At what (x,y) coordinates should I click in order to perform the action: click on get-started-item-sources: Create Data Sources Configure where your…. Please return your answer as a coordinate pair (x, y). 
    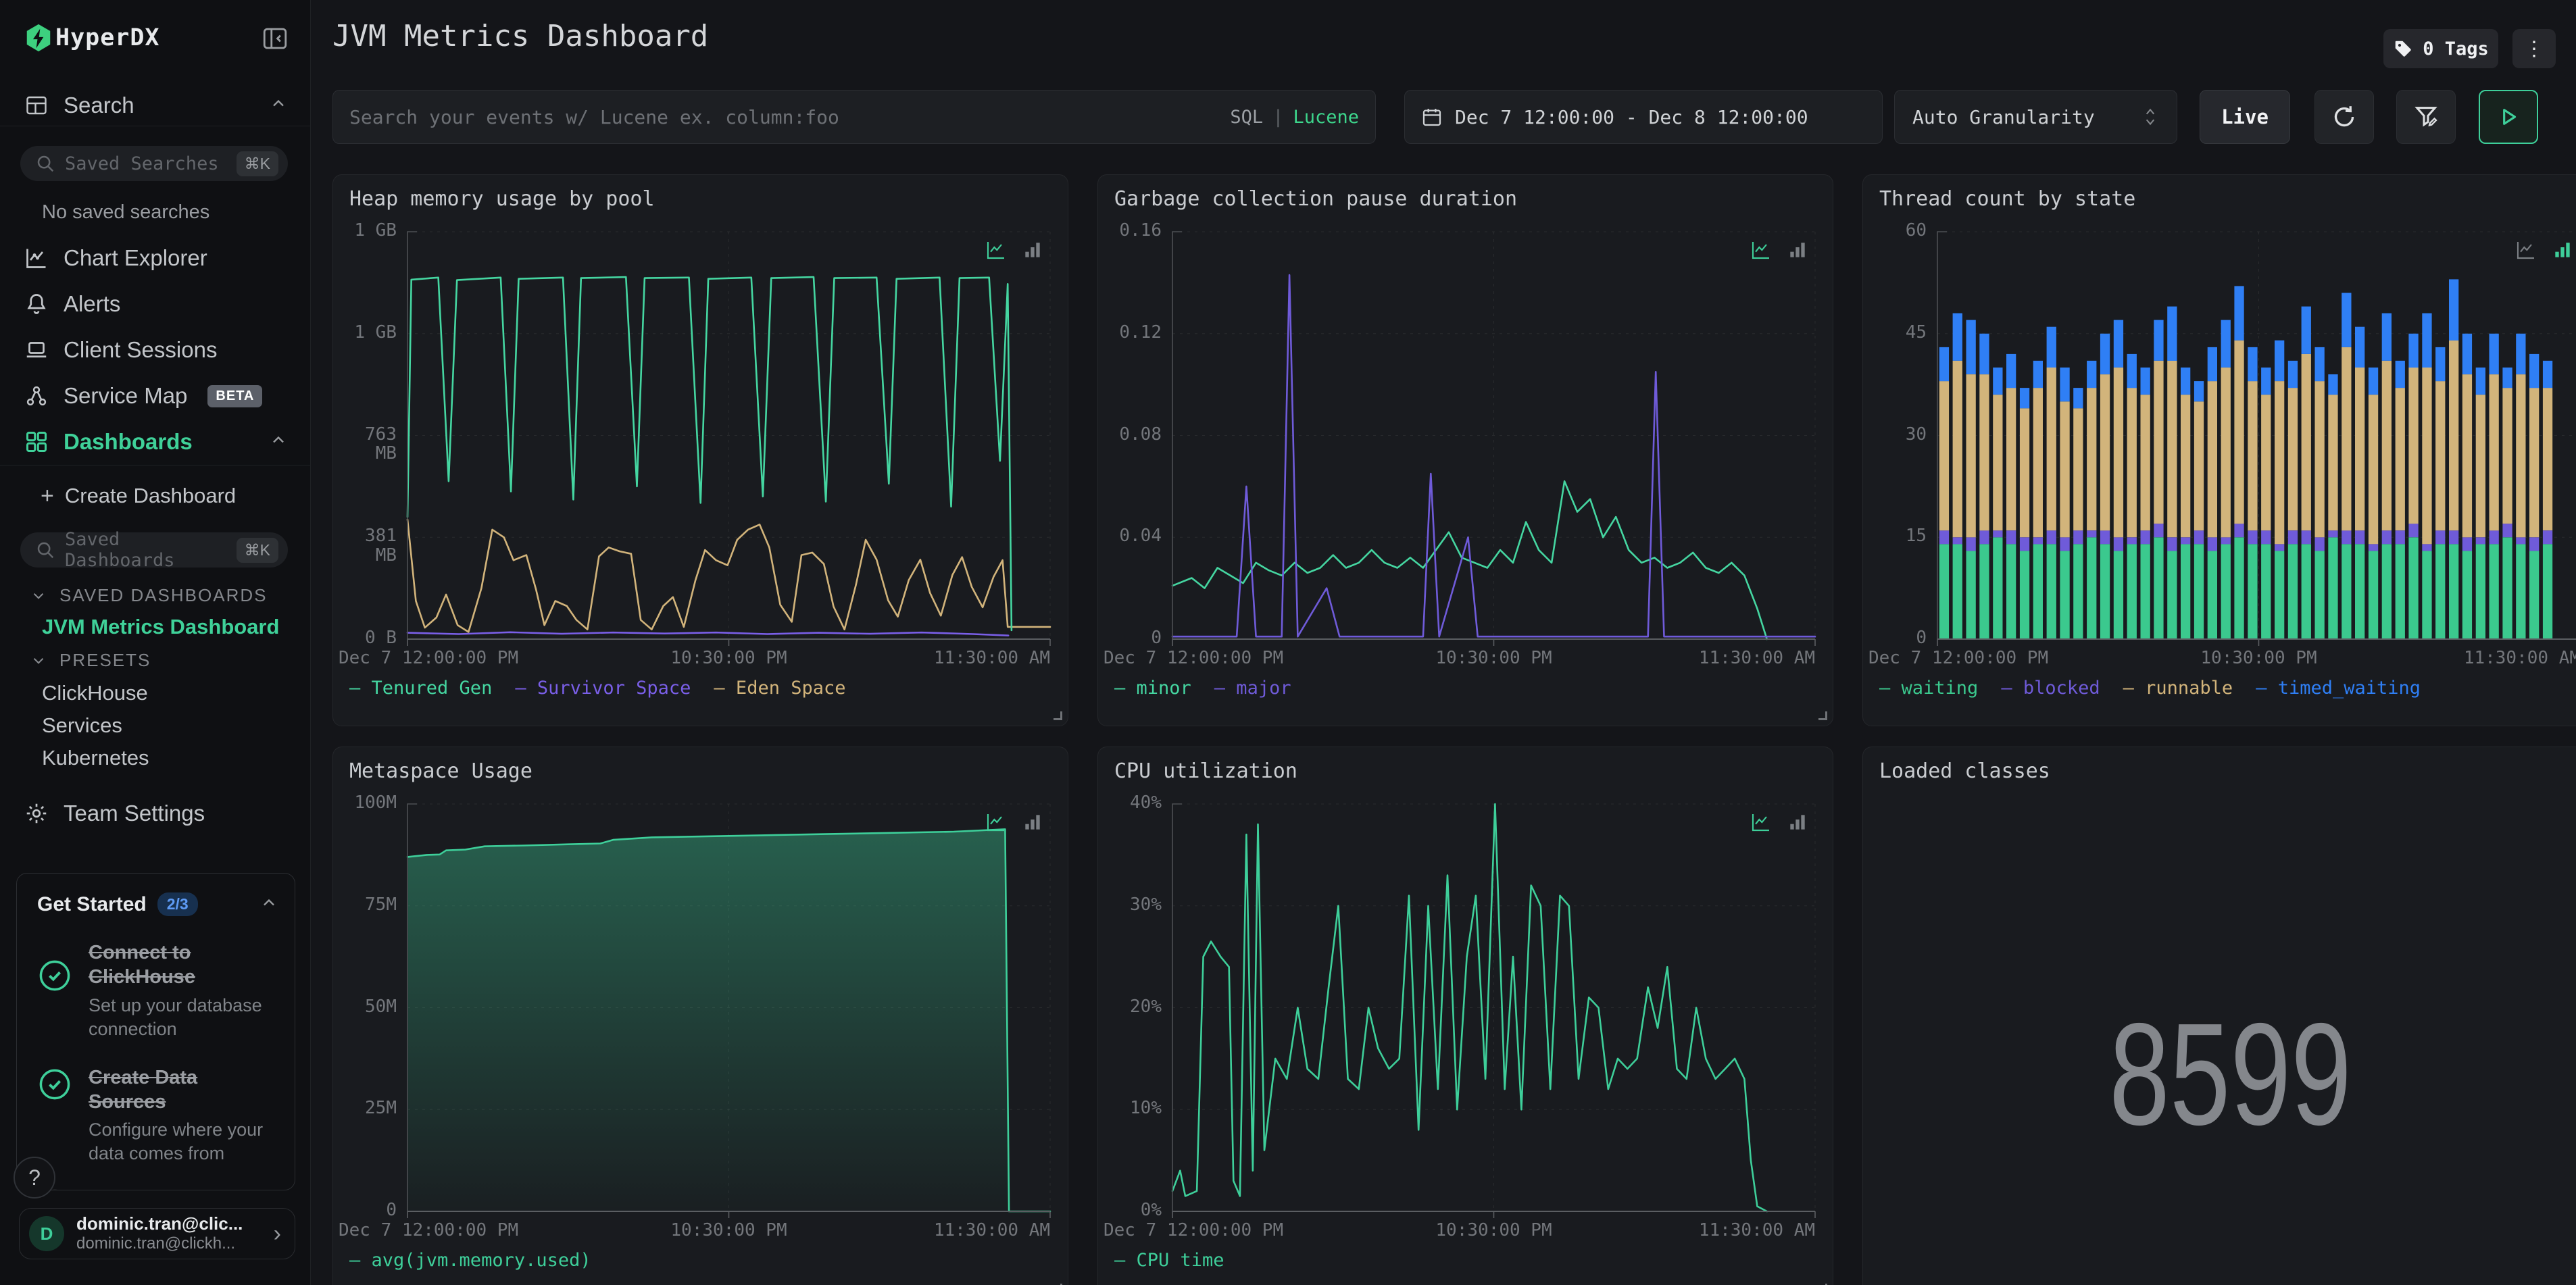
    Looking at the image, I should click on (158, 1116).